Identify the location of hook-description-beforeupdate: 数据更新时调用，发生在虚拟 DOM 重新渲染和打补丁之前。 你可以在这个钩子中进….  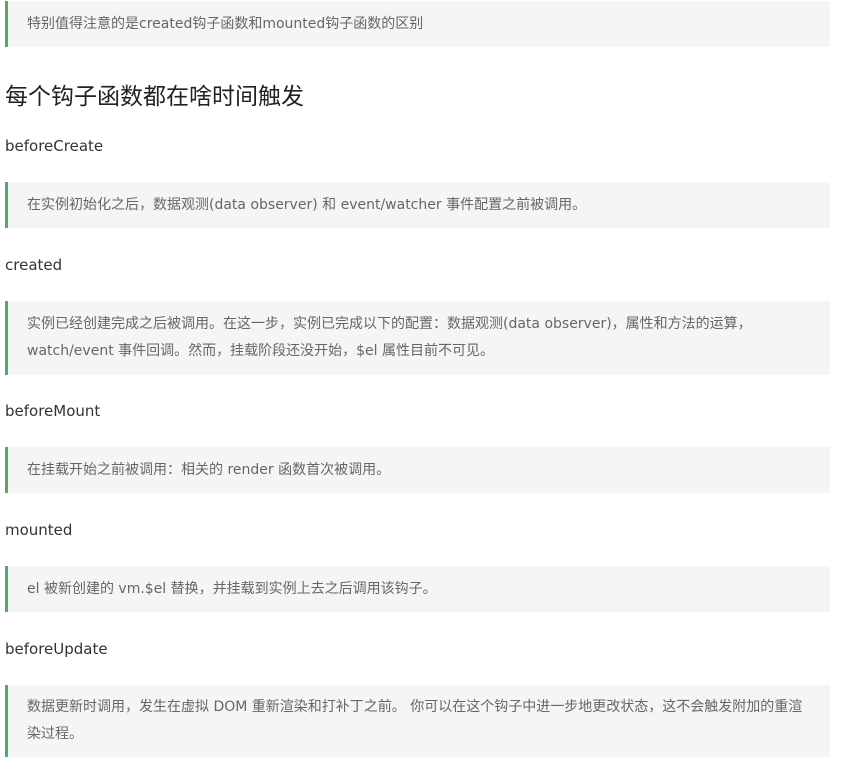
(417, 721).